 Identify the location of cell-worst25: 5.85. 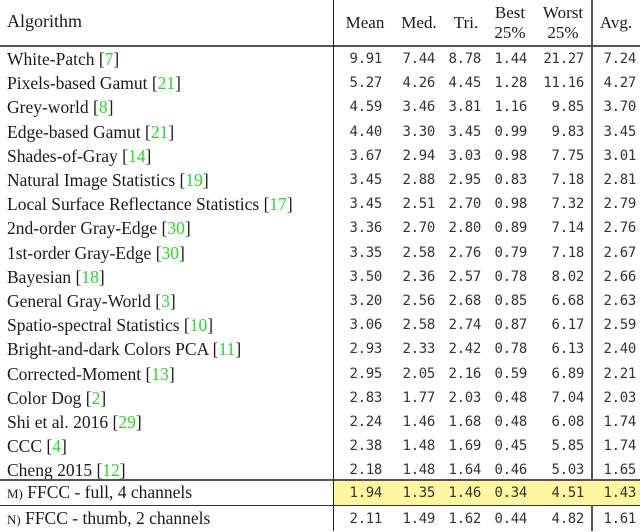
(567, 446).